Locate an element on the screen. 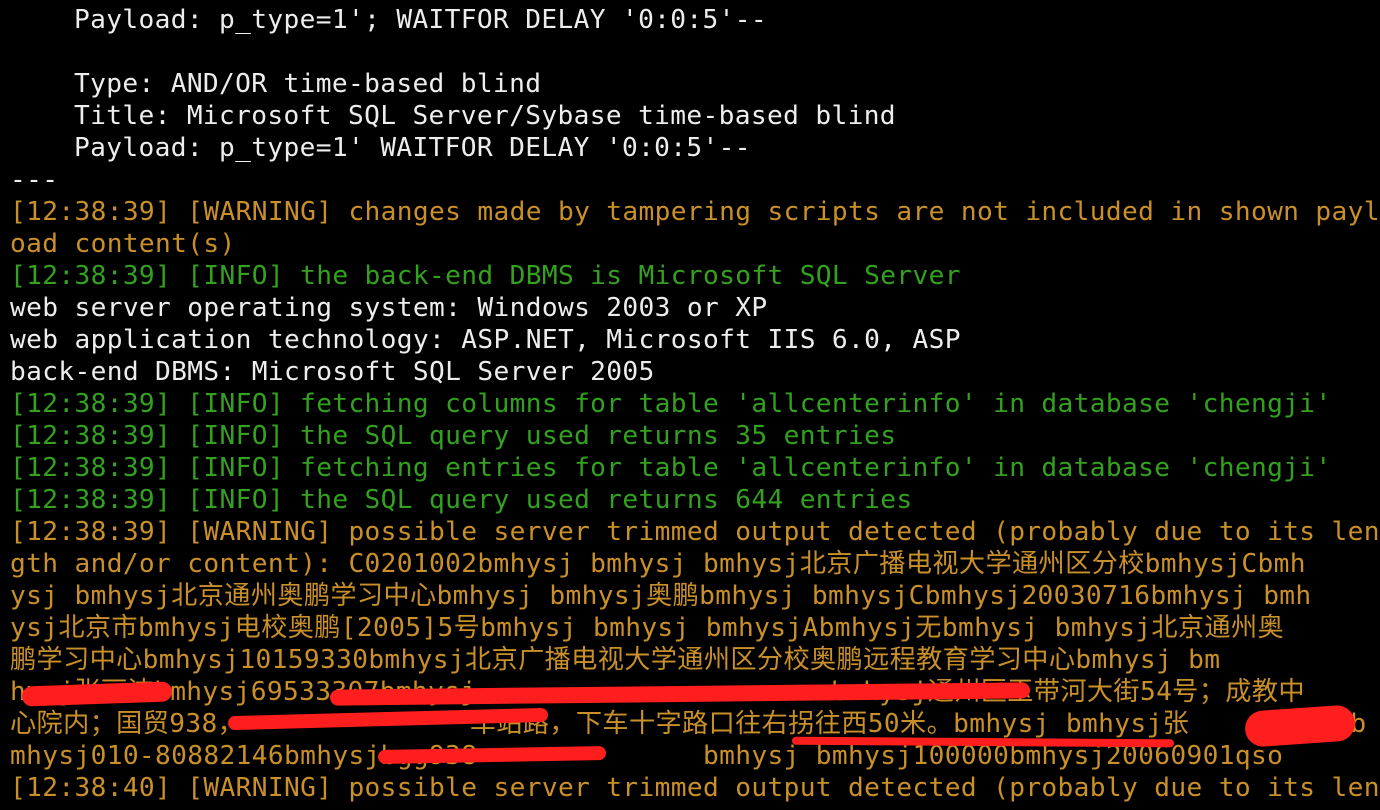 The width and height of the screenshot is (1380, 810). redaction-mark is located at coordinates (1300, 726).